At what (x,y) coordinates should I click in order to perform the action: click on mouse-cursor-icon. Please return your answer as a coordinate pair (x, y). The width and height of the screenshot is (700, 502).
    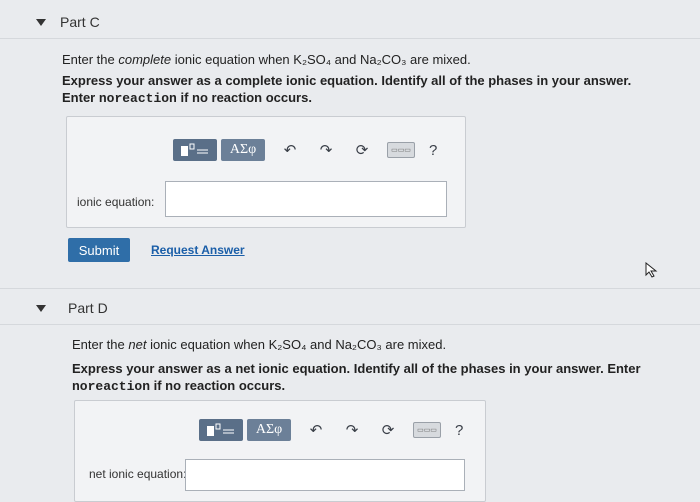
    Looking at the image, I should click on (651, 270).